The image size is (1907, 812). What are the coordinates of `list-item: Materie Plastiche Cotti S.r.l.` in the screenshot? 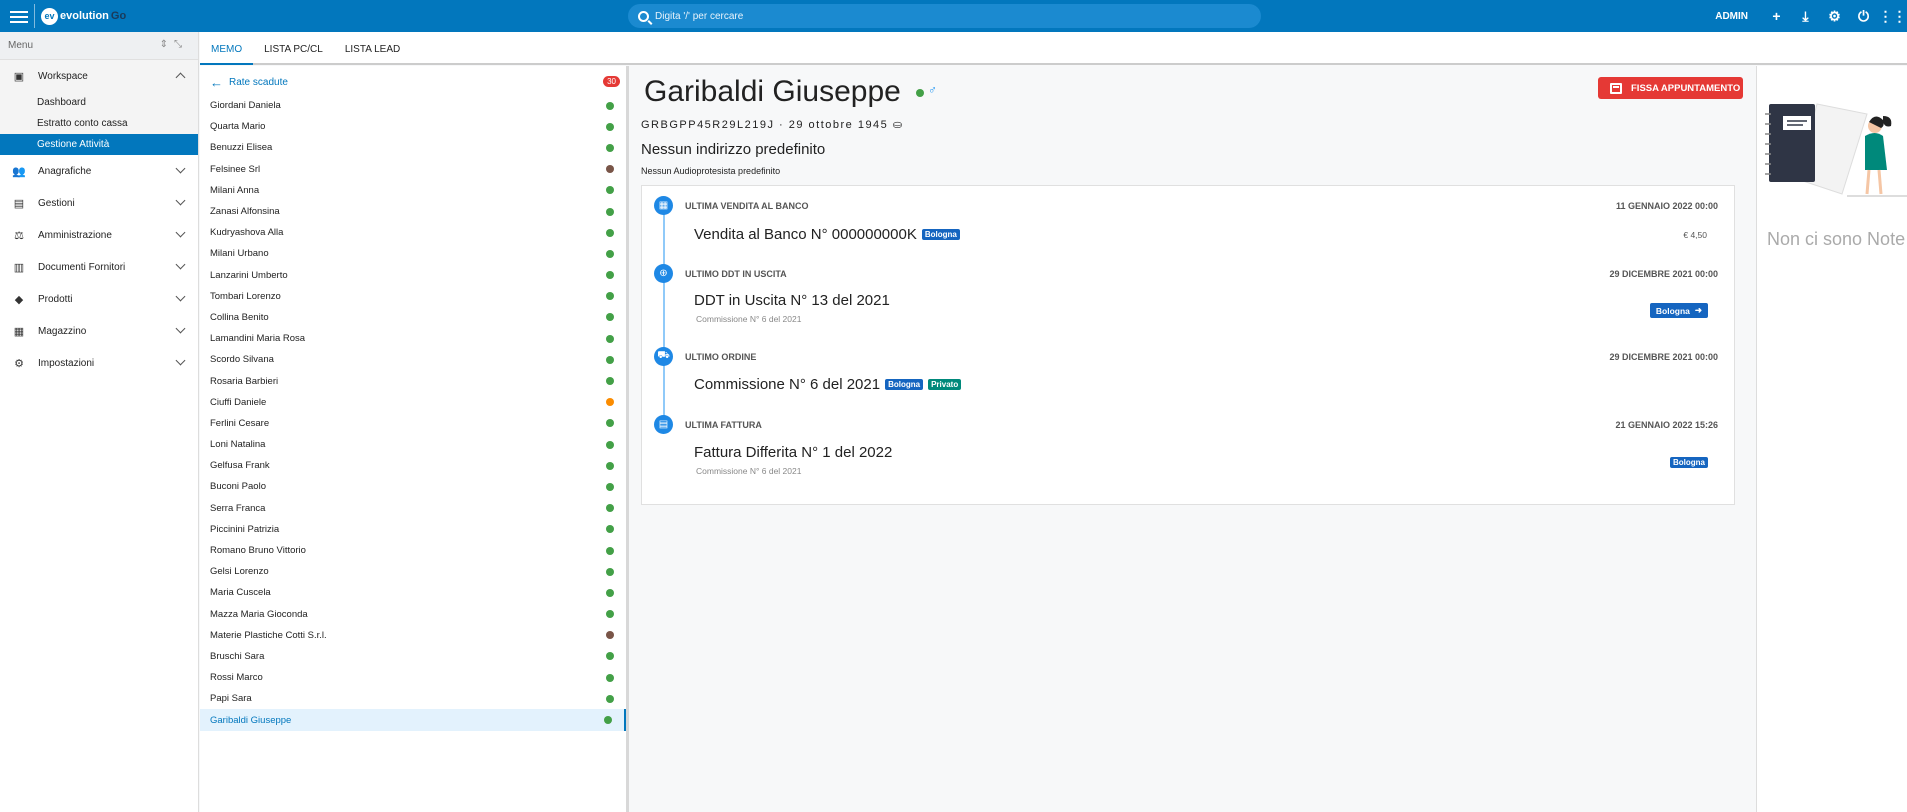 It's located at (413, 635).